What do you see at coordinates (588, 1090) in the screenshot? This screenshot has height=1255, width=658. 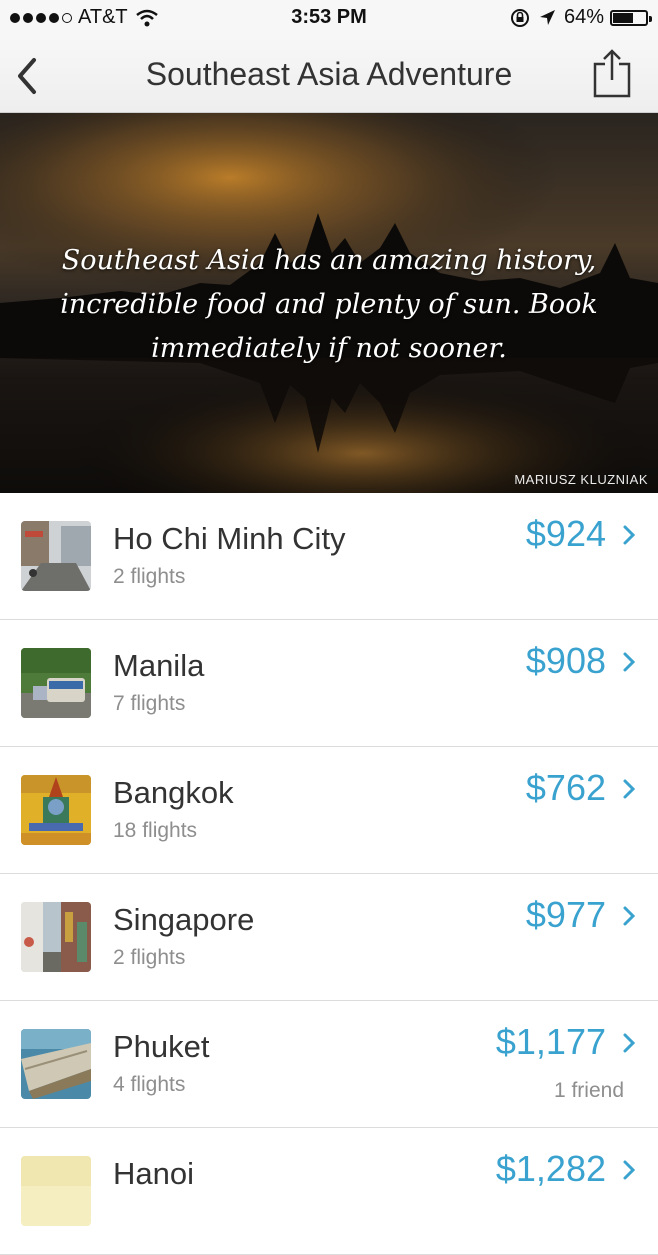 I see `friend-count: 1 friend` at bounding box center [588, 1090].